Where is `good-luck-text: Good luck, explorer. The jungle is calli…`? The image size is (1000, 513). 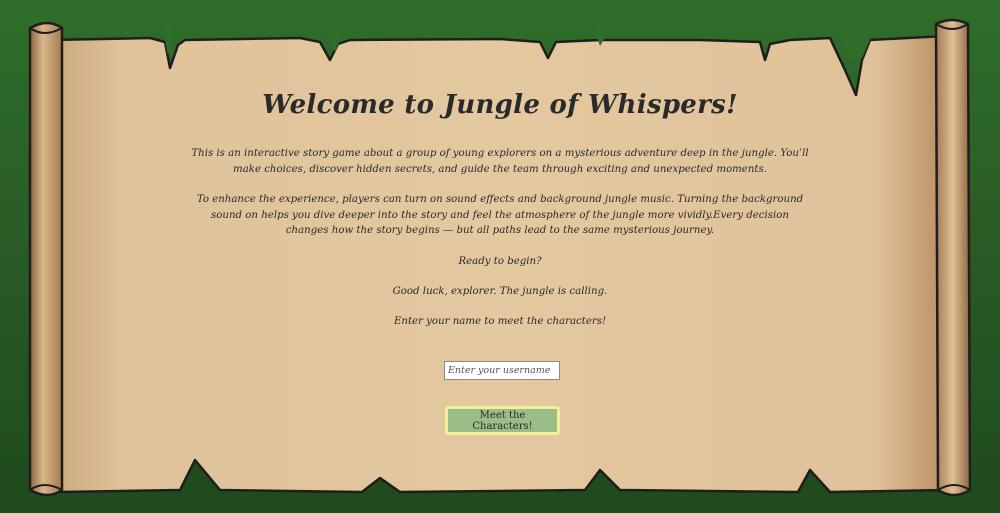
good-luck-text: Good luck, explorer. The jungle is calli… is located at coordinates (500, 291).